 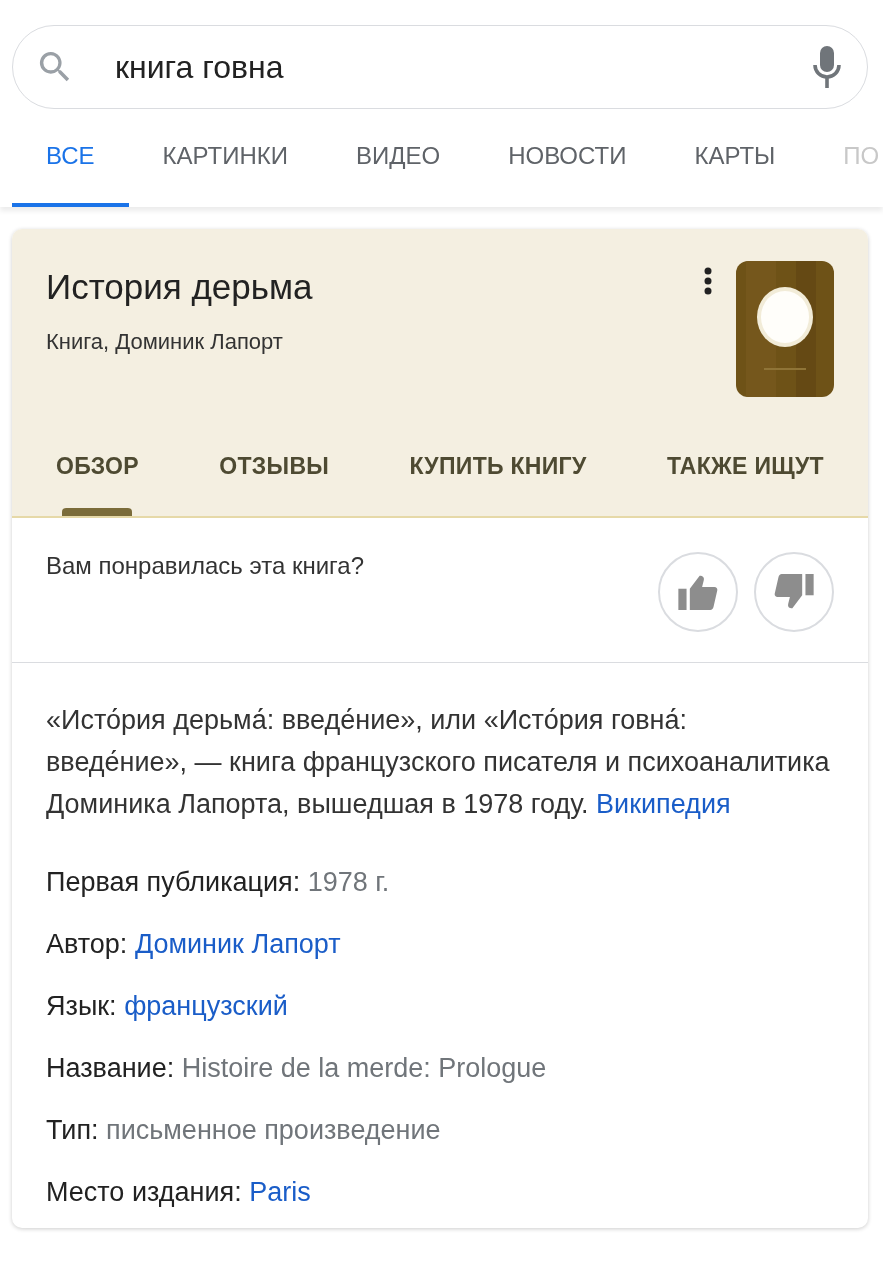 I want to click on card-tab: ОБЗОР, so click(x=97, y=484).